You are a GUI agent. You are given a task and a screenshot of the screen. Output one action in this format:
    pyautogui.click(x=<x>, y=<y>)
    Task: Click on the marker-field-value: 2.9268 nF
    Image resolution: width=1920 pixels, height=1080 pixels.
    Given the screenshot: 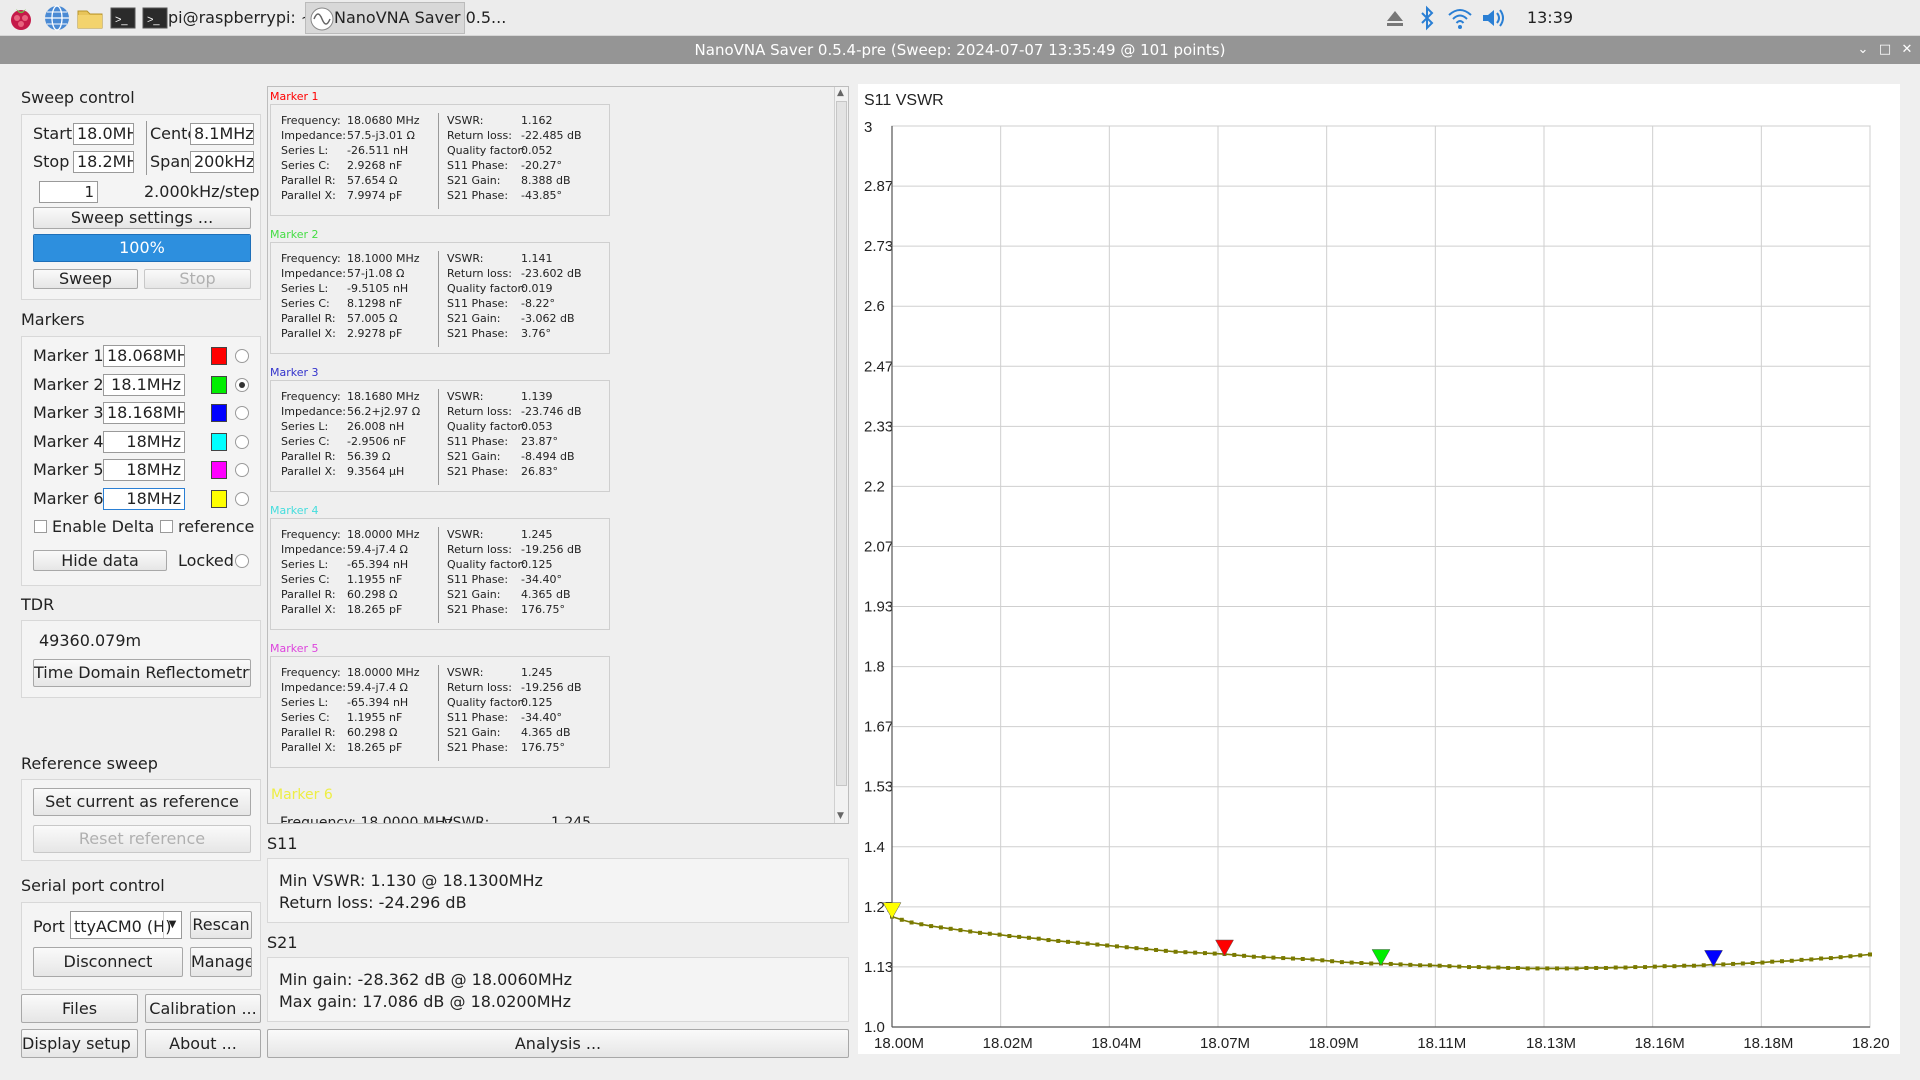 What is the action you would take?
    pyautogui.click(x=375, y=165)
    